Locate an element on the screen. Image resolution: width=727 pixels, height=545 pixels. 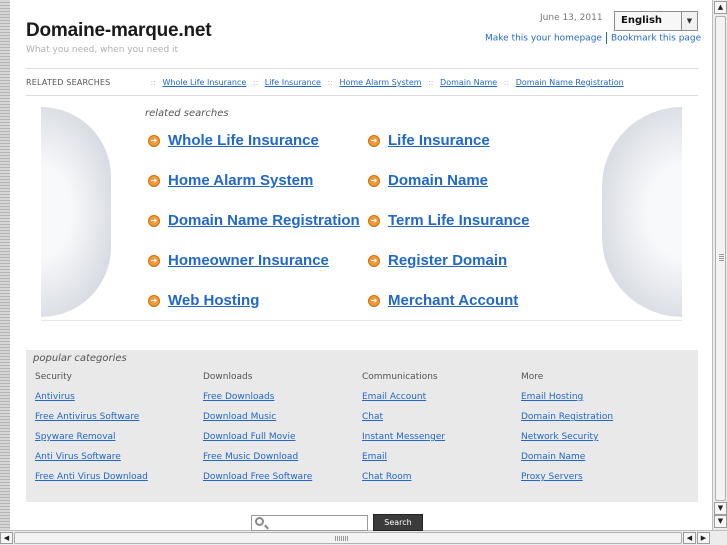
make-homepage-link: Make this your homepage is located at coordinates (543, 39).